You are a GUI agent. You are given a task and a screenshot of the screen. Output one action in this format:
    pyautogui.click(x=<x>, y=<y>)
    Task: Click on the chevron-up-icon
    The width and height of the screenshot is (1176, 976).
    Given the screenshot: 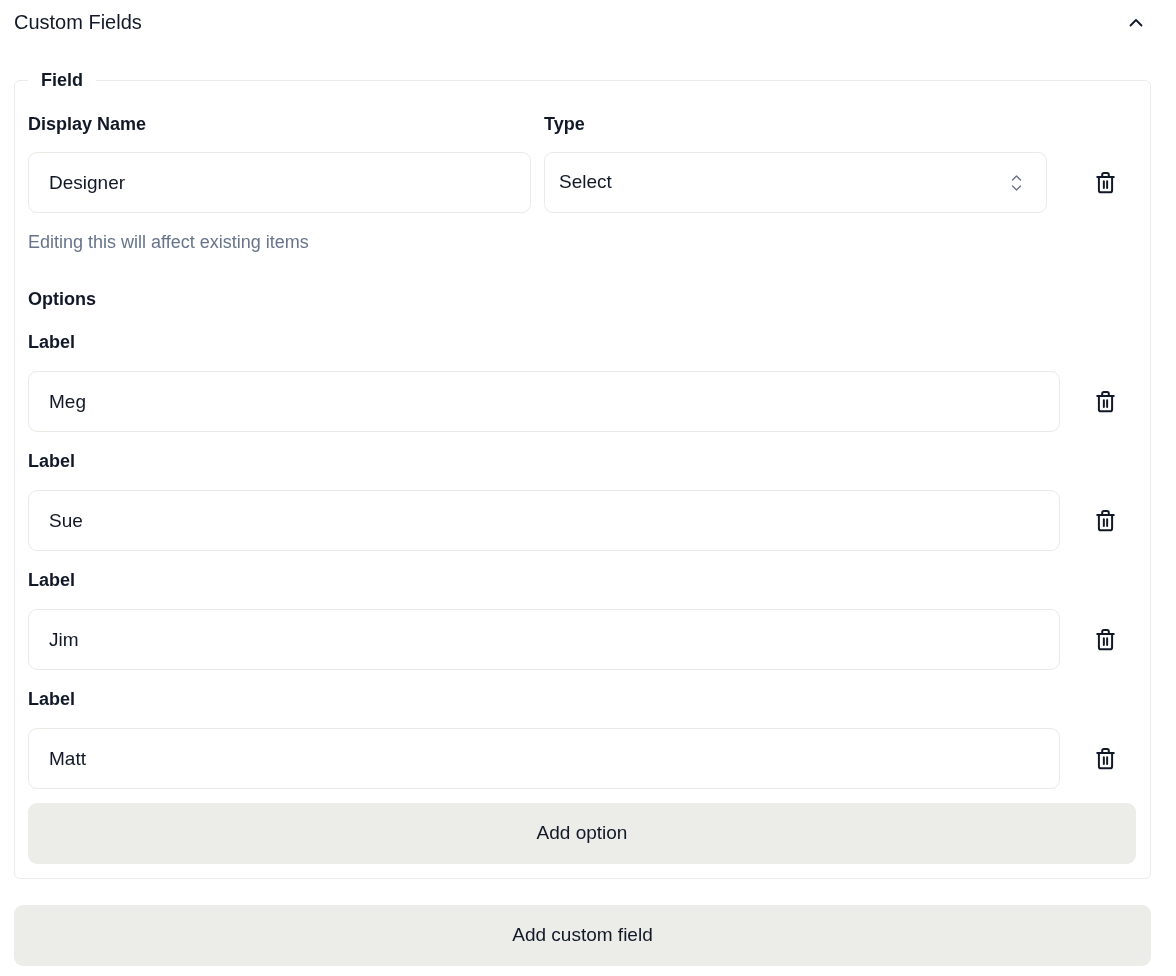 What is the action you would take?
    pyautogui.click(x=1136, y=22)
    